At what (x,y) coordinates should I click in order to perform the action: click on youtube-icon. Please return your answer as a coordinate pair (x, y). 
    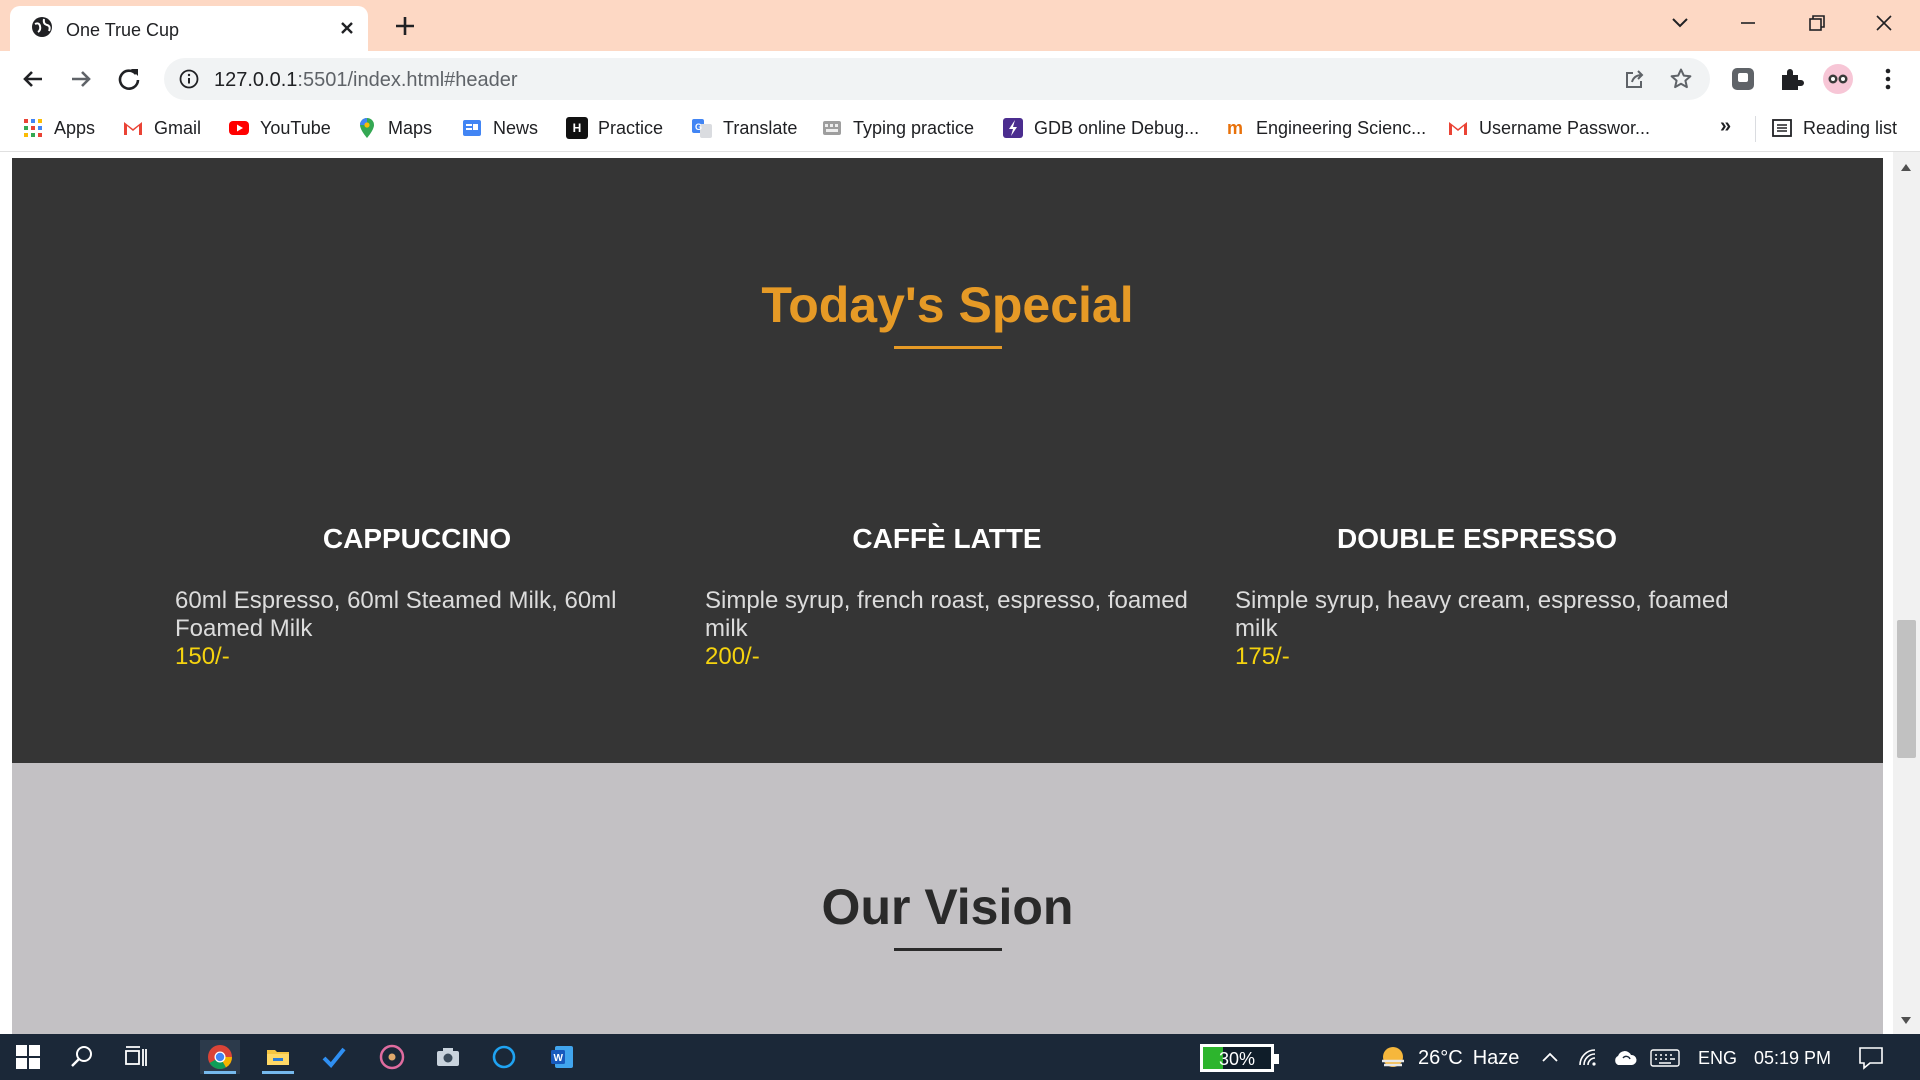
    Looking at the image, I should click on (239, 128).